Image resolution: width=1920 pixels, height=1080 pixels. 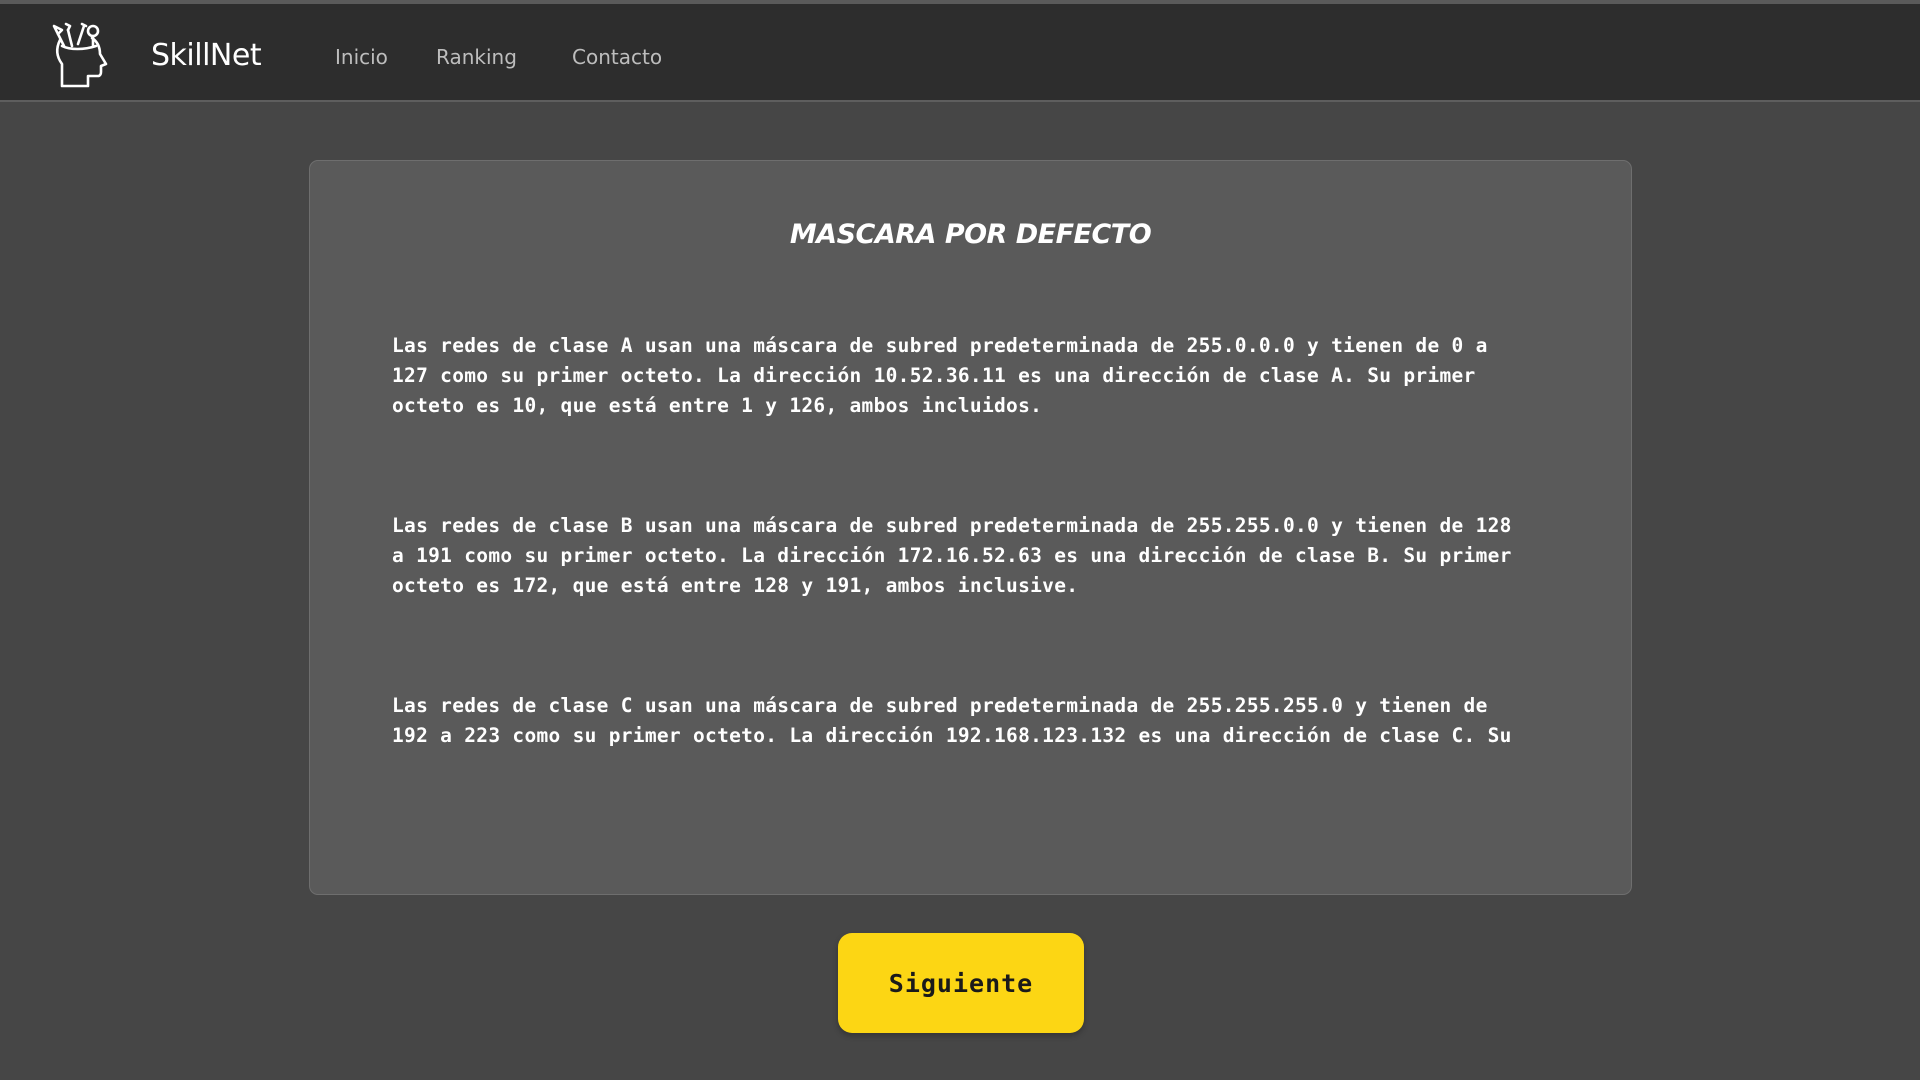 What do you see at coordinates (476, 57) in the screenshot?
I see `nav-link-ranking: Ranking` at bounding box center [476, 57].